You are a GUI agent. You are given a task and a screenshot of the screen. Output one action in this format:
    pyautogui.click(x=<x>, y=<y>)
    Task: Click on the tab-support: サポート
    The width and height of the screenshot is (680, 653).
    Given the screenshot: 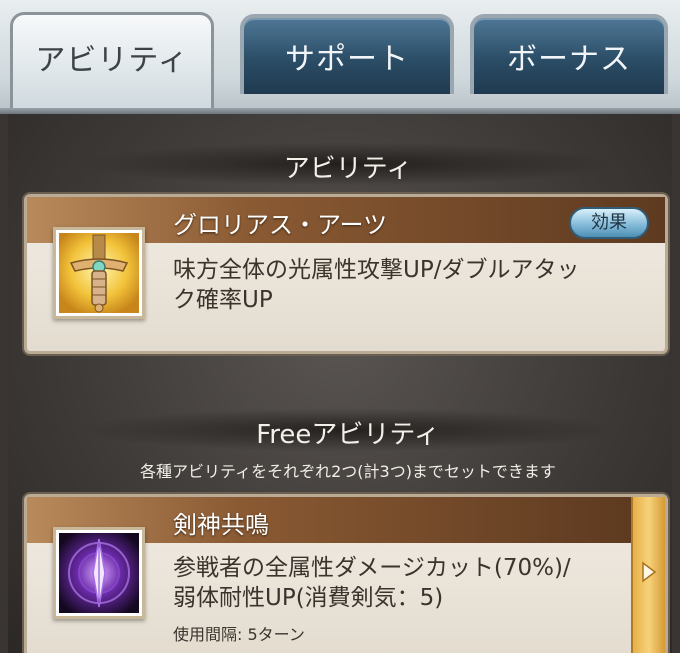 What is the action you would take?
    pyautogui.click(x=347, y=54)
    